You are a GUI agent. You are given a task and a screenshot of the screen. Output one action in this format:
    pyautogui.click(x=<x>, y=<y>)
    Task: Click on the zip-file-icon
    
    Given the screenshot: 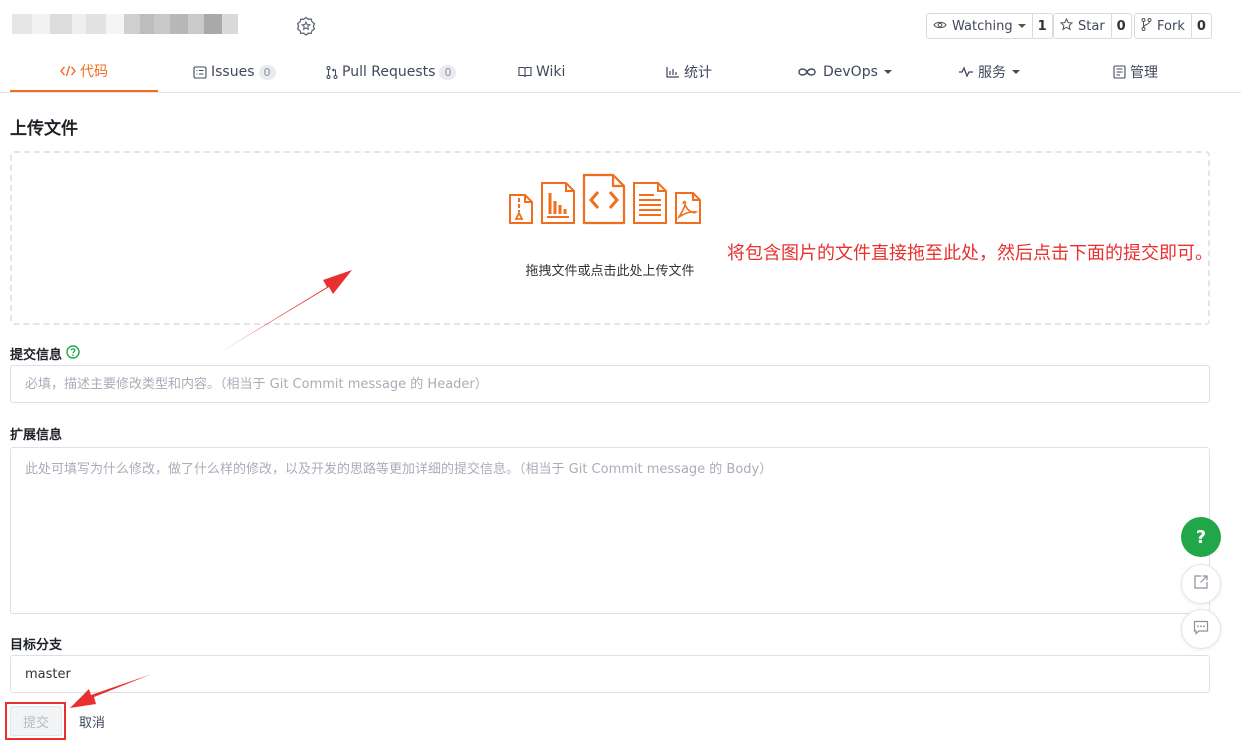 What is the action you would take?
    pyautogui.click(x=521, y=211)
    